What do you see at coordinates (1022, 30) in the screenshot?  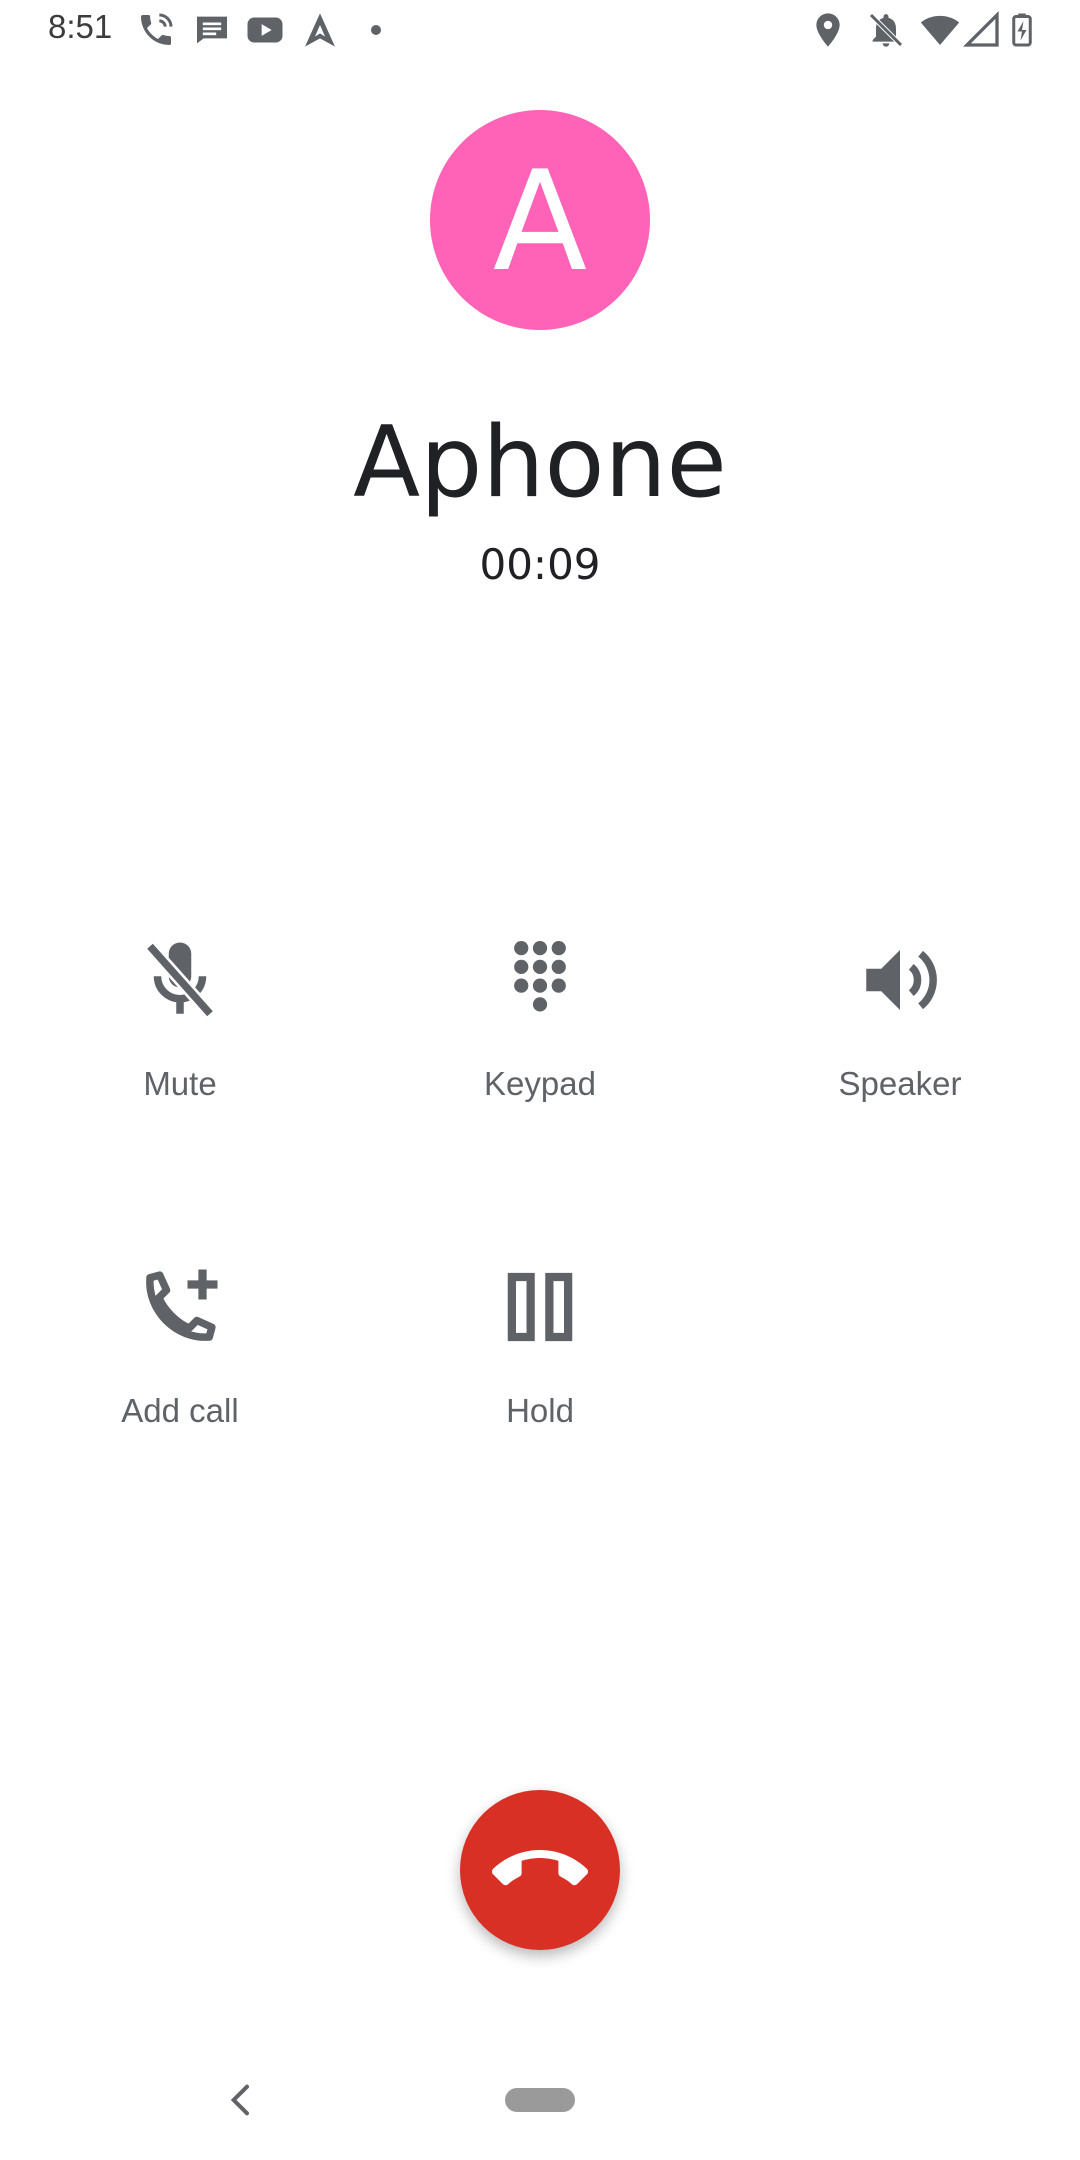 I see `battery-charging-icon` at bounding box center [1022, 30].